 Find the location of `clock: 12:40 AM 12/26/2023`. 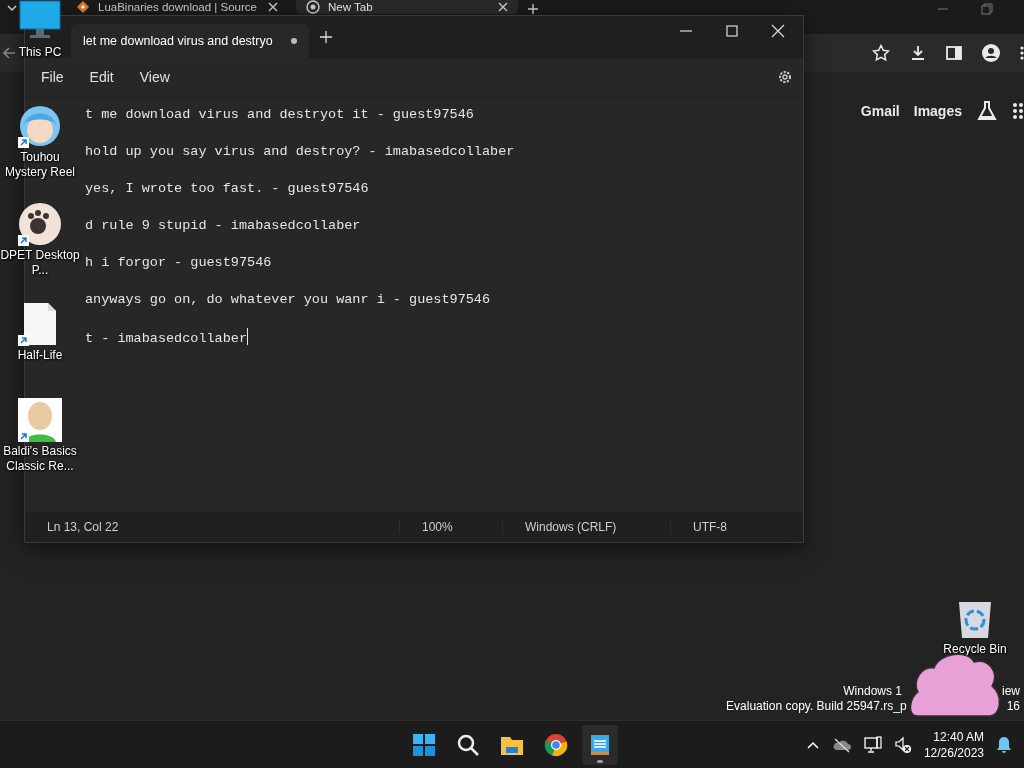

clock: 12:40 AM 12/26/2023 is located at coordinates (953, 744).